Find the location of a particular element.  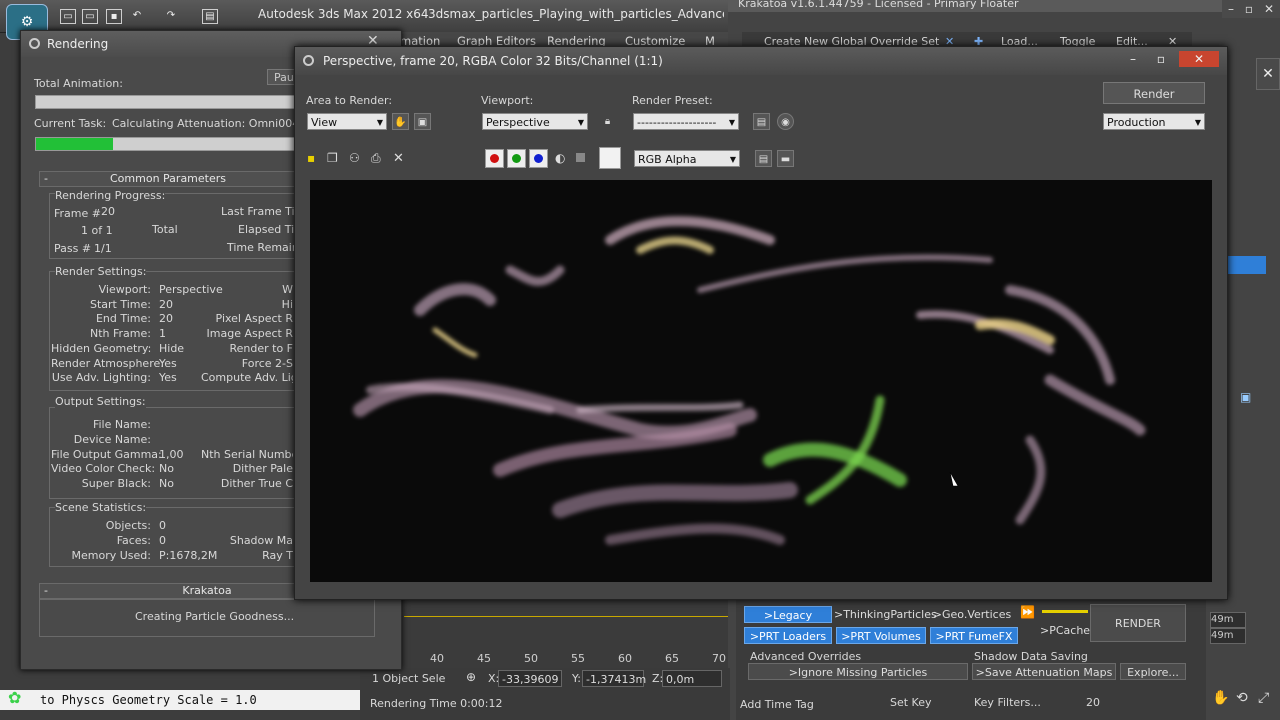

pcache-button: >PCache is located at coordinates (1065, 630).